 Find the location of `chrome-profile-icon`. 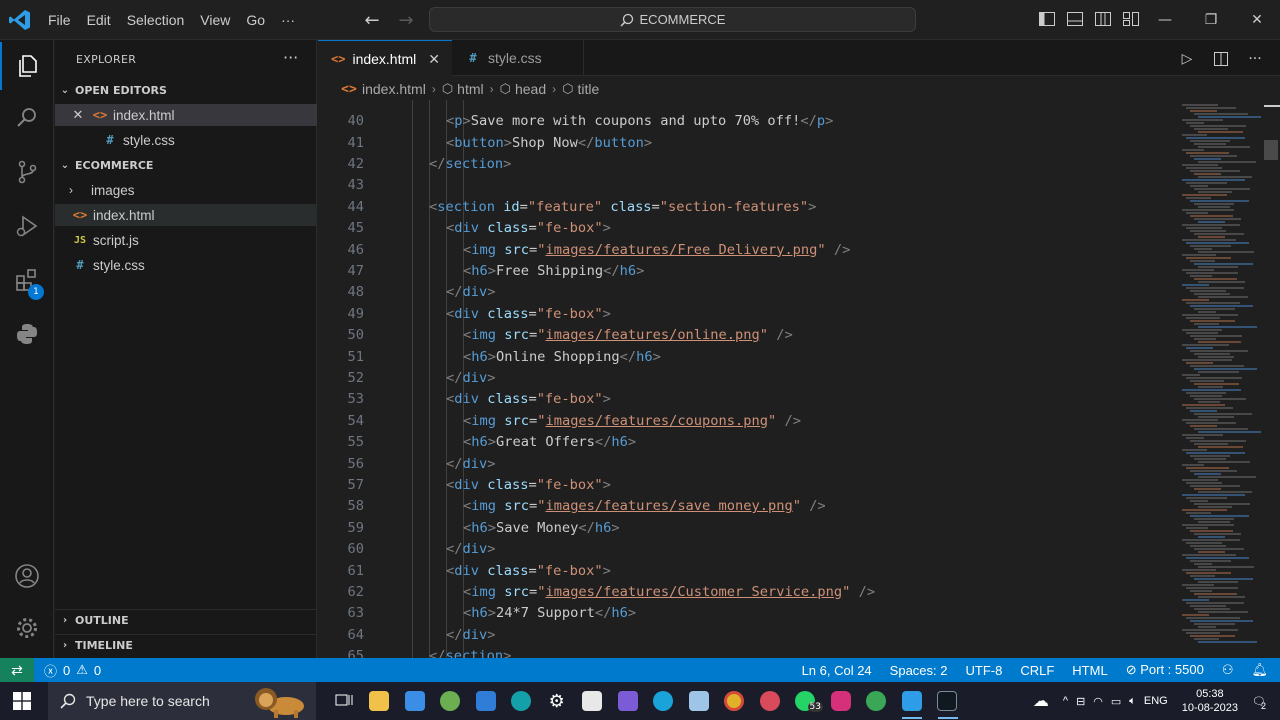

chrome-profile-icon is located at coordinates (877, 701).